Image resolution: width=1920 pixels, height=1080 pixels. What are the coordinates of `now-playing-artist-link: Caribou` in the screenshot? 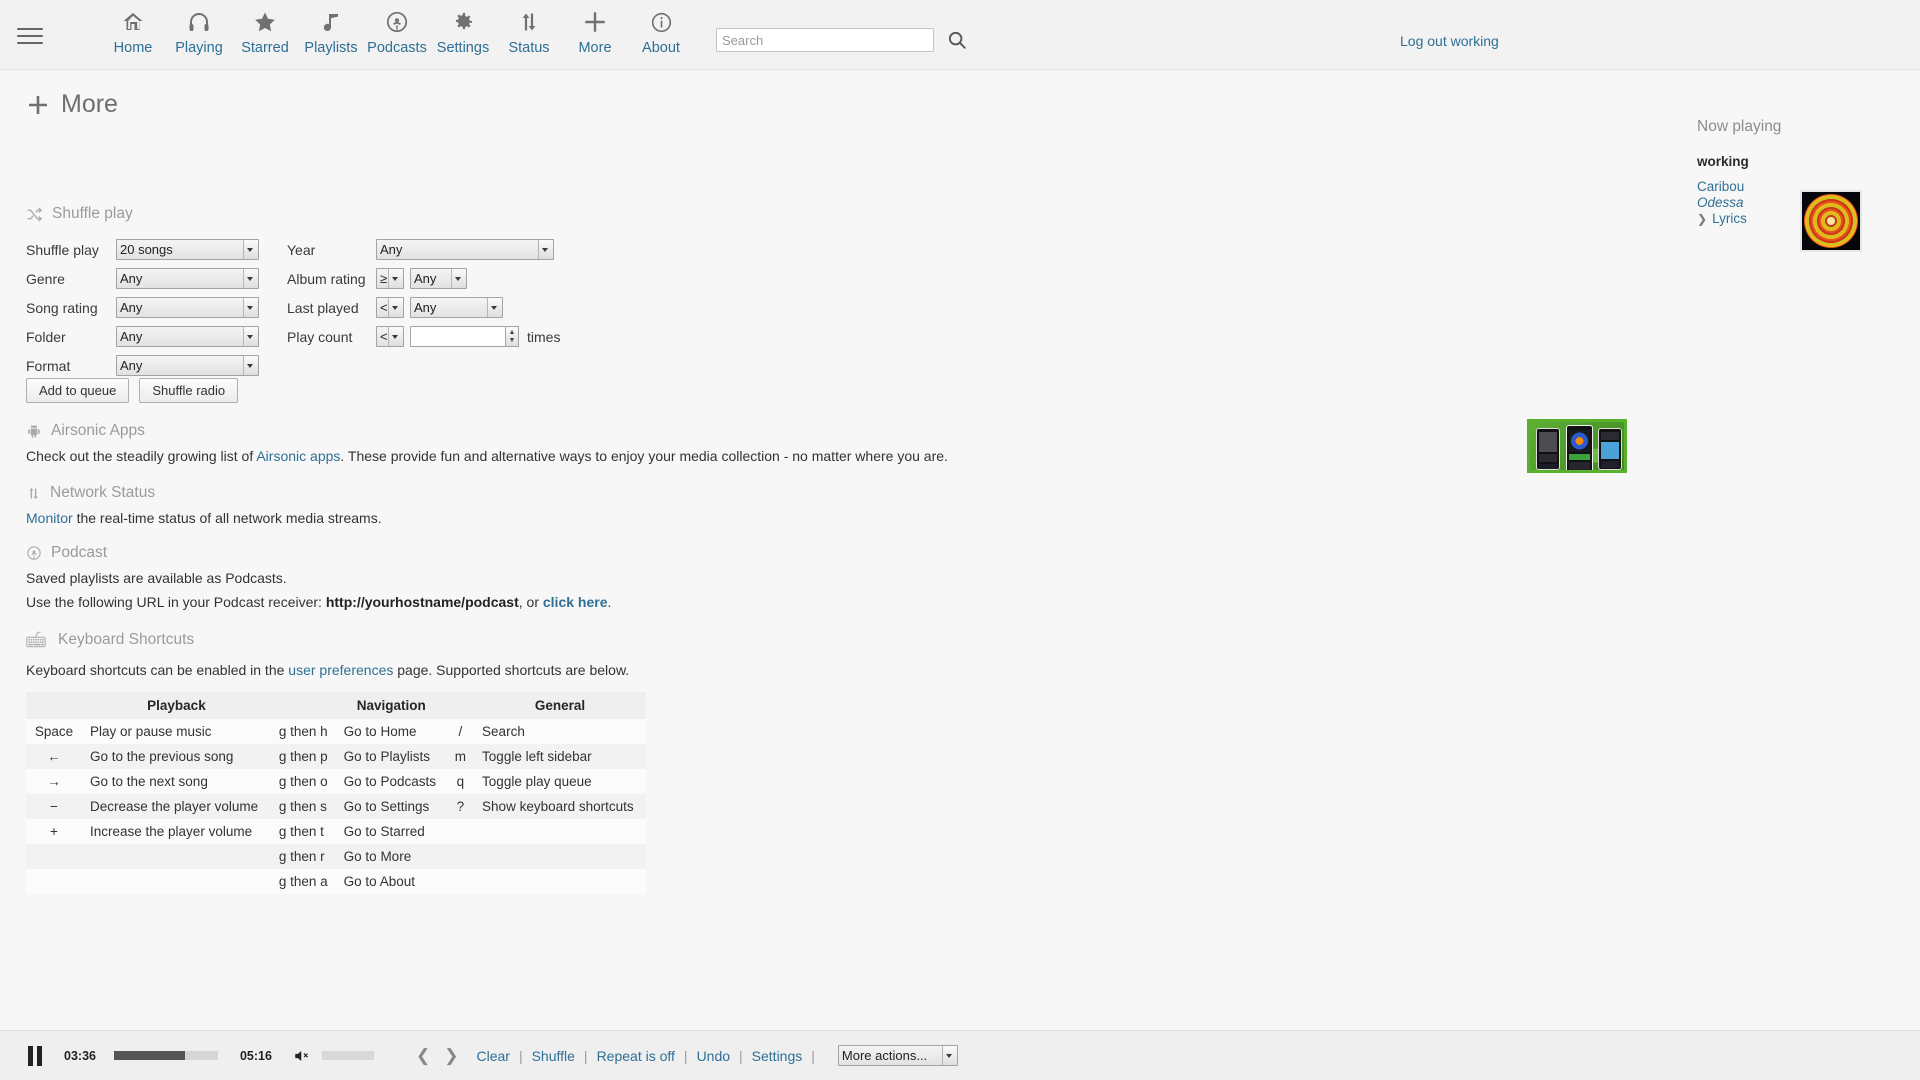 It's located at (1720, 186).